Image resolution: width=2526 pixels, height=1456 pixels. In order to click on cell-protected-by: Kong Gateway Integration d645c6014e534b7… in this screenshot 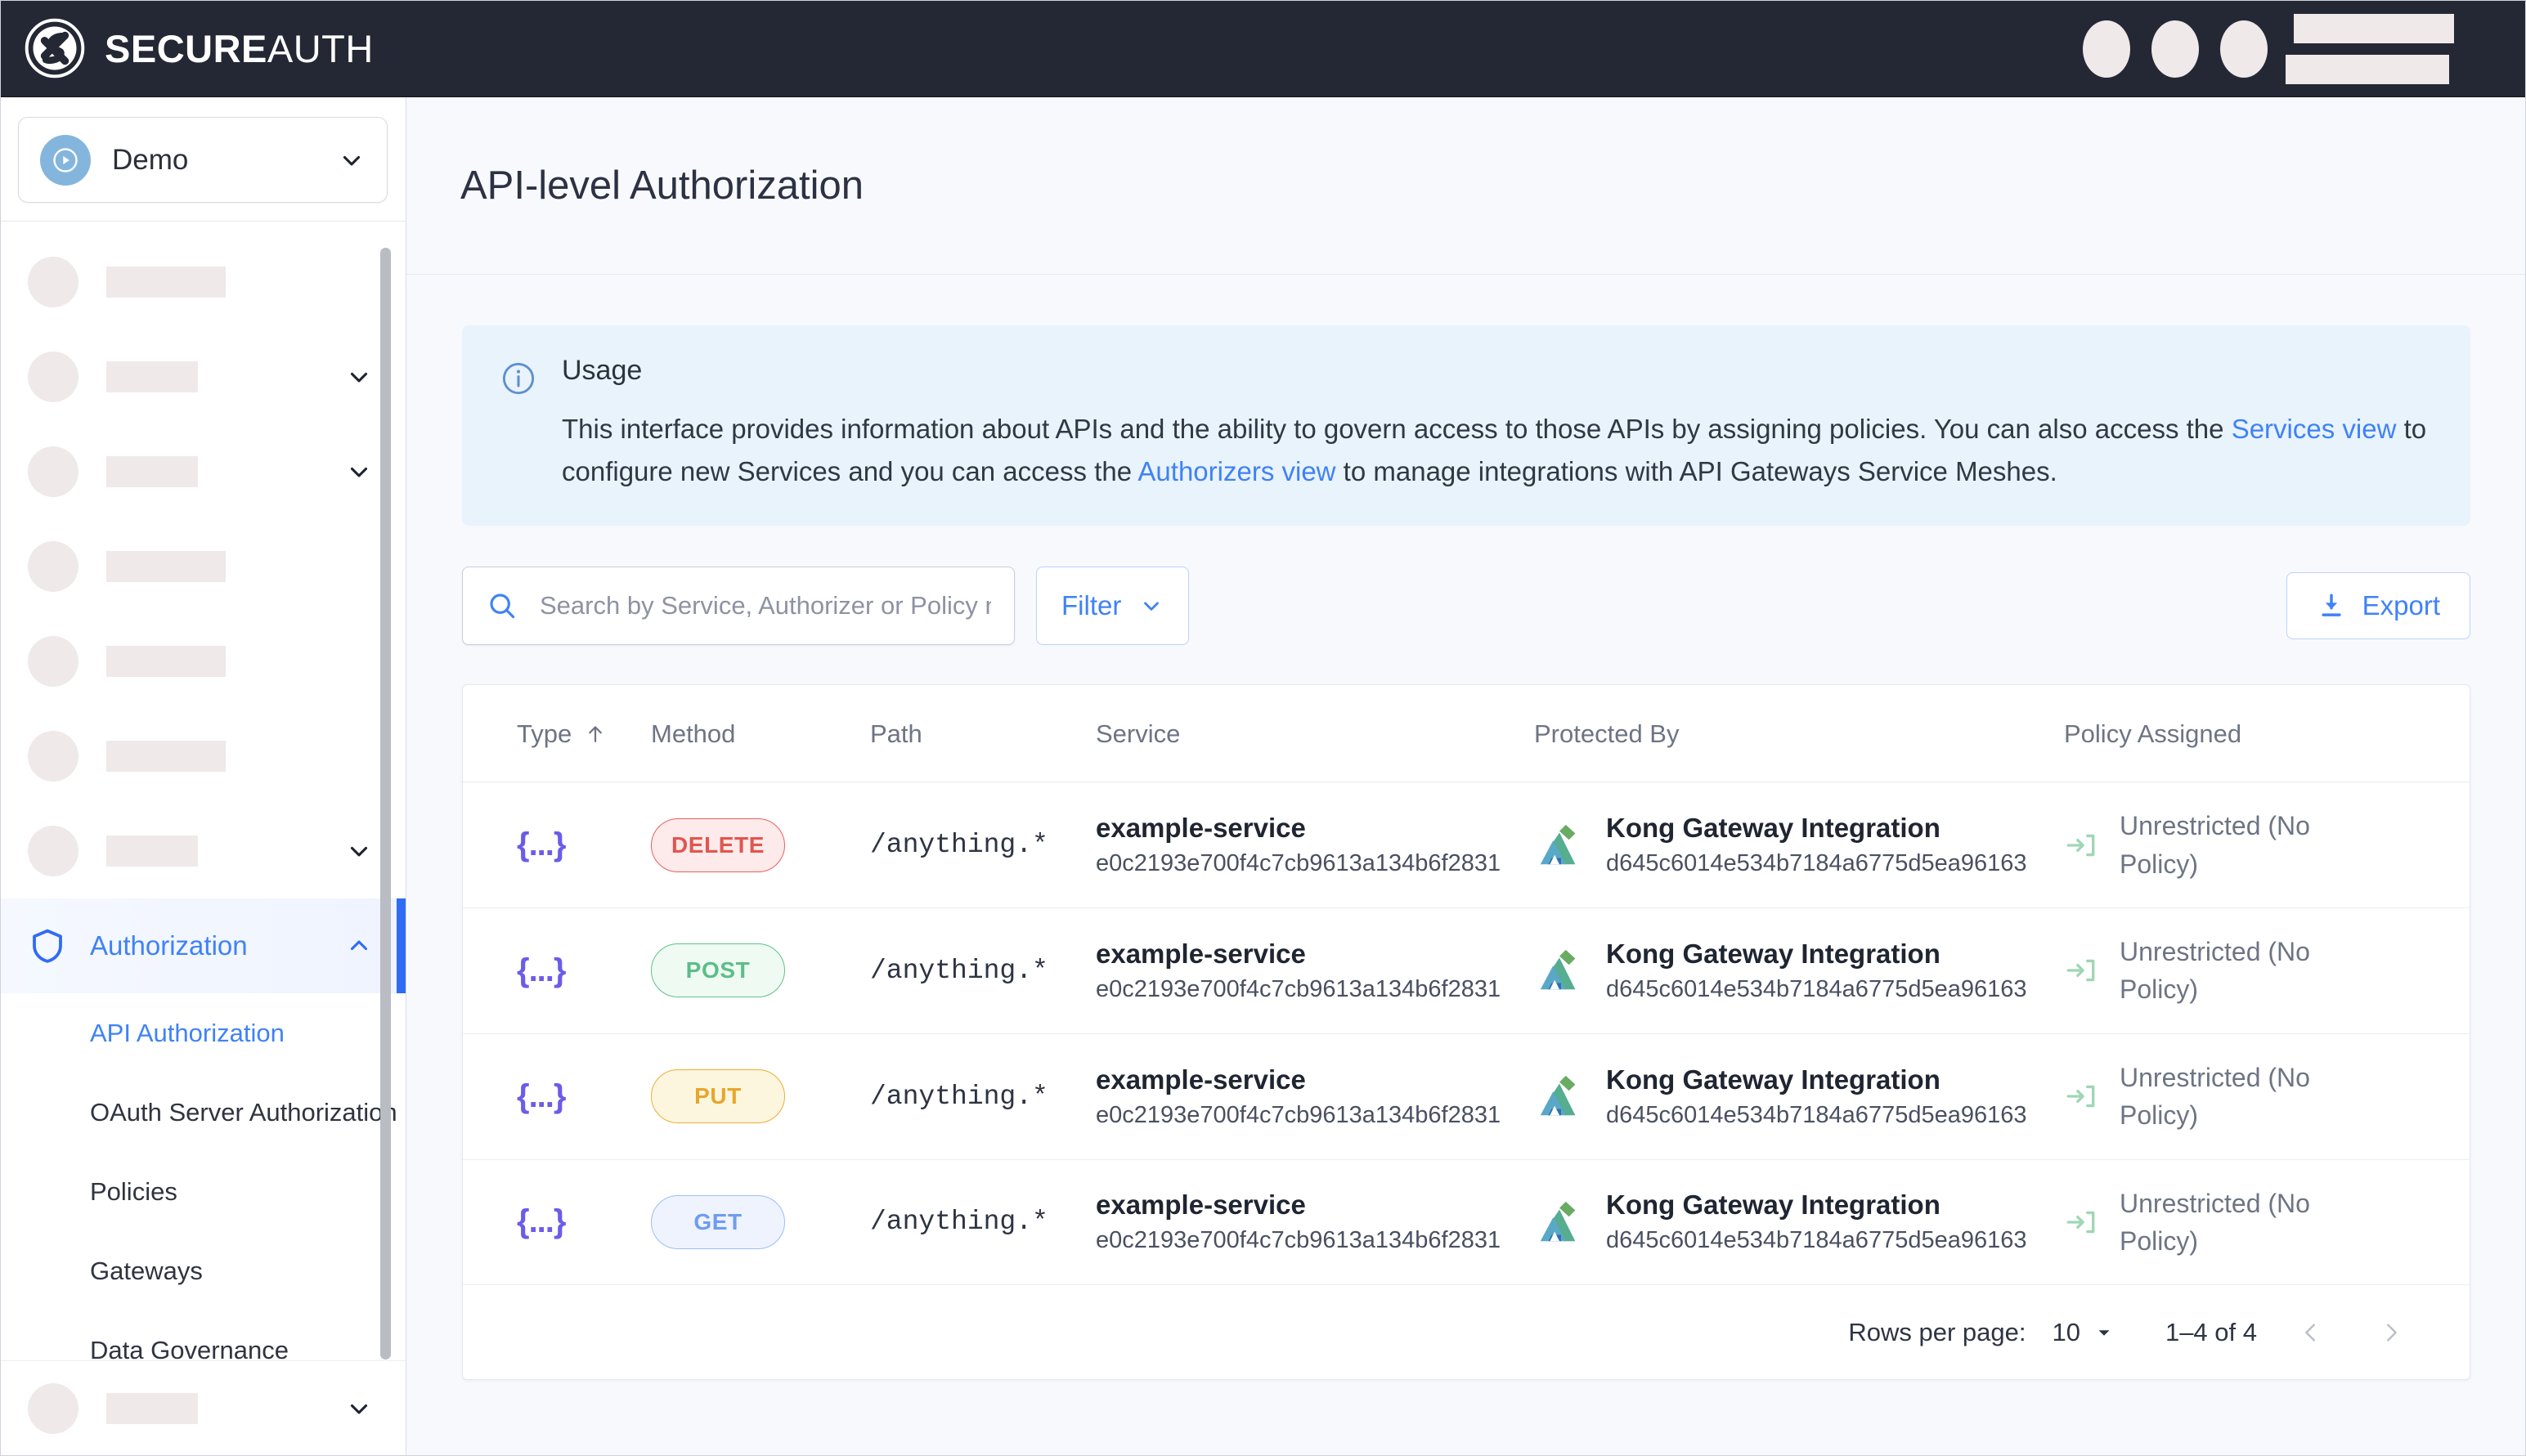, I will do `click(1799, 971)`.